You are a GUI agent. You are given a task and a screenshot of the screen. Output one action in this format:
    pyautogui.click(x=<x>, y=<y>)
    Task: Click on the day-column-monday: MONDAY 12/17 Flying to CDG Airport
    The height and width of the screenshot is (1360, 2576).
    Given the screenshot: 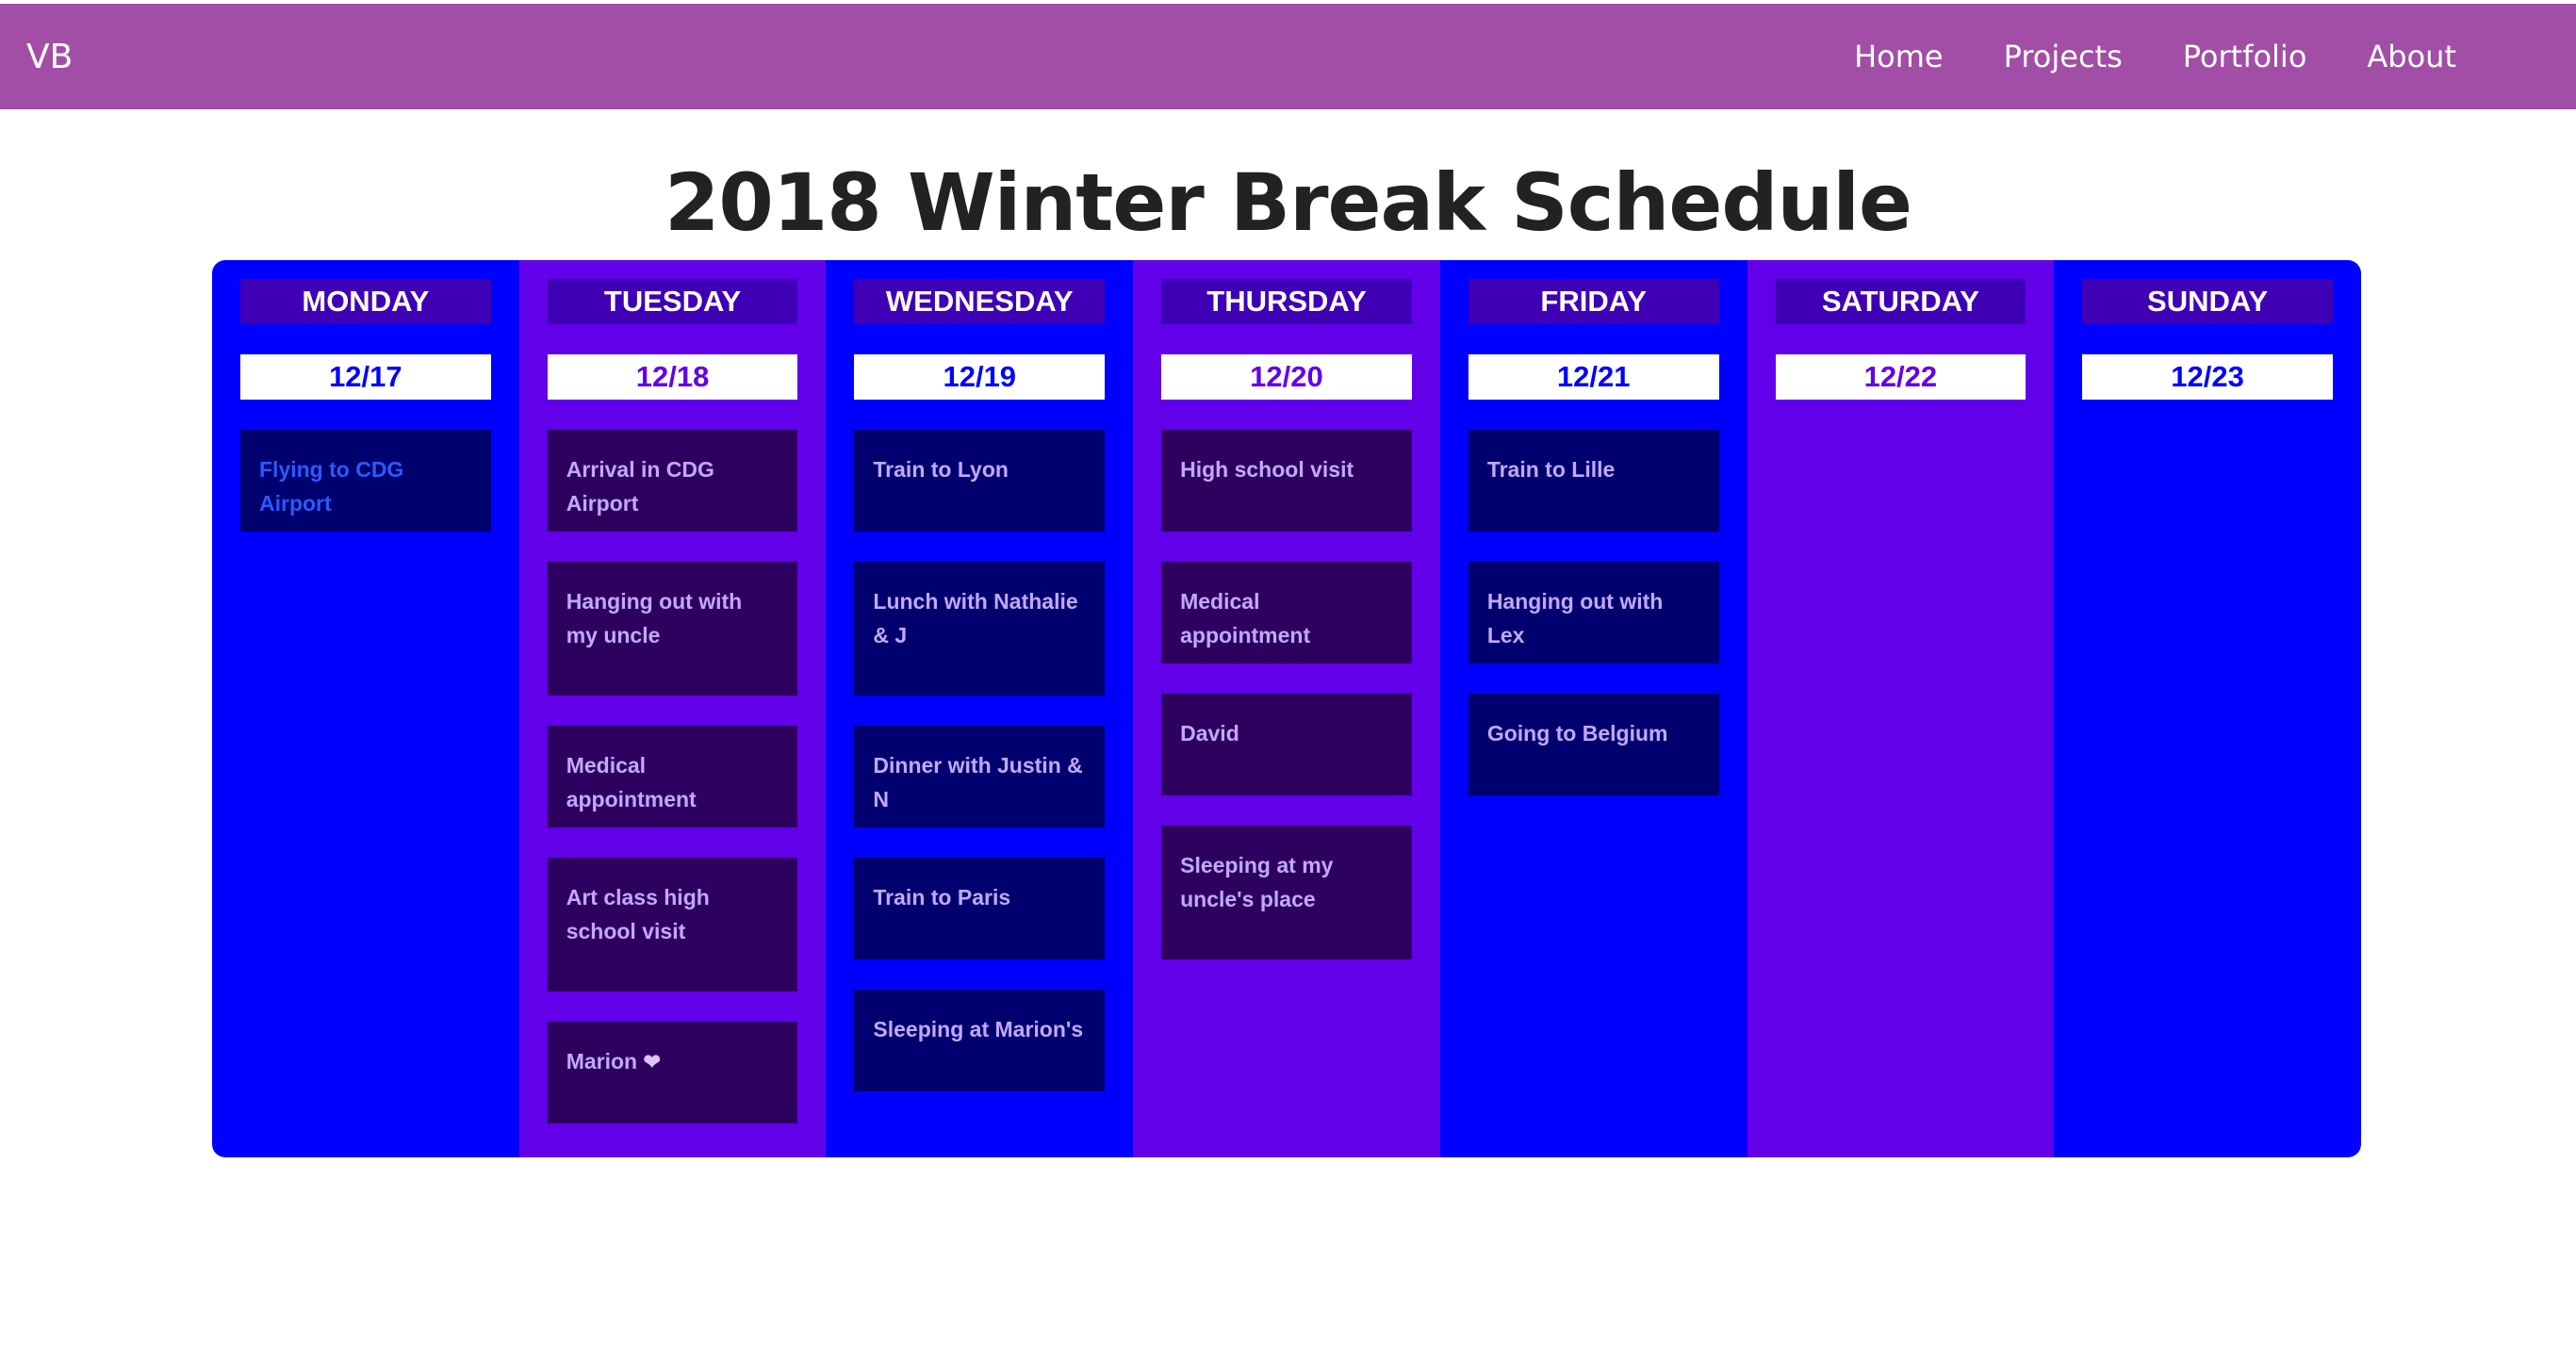 What is the action you would take?
    pyautogui.click(x=365, y=708)
    